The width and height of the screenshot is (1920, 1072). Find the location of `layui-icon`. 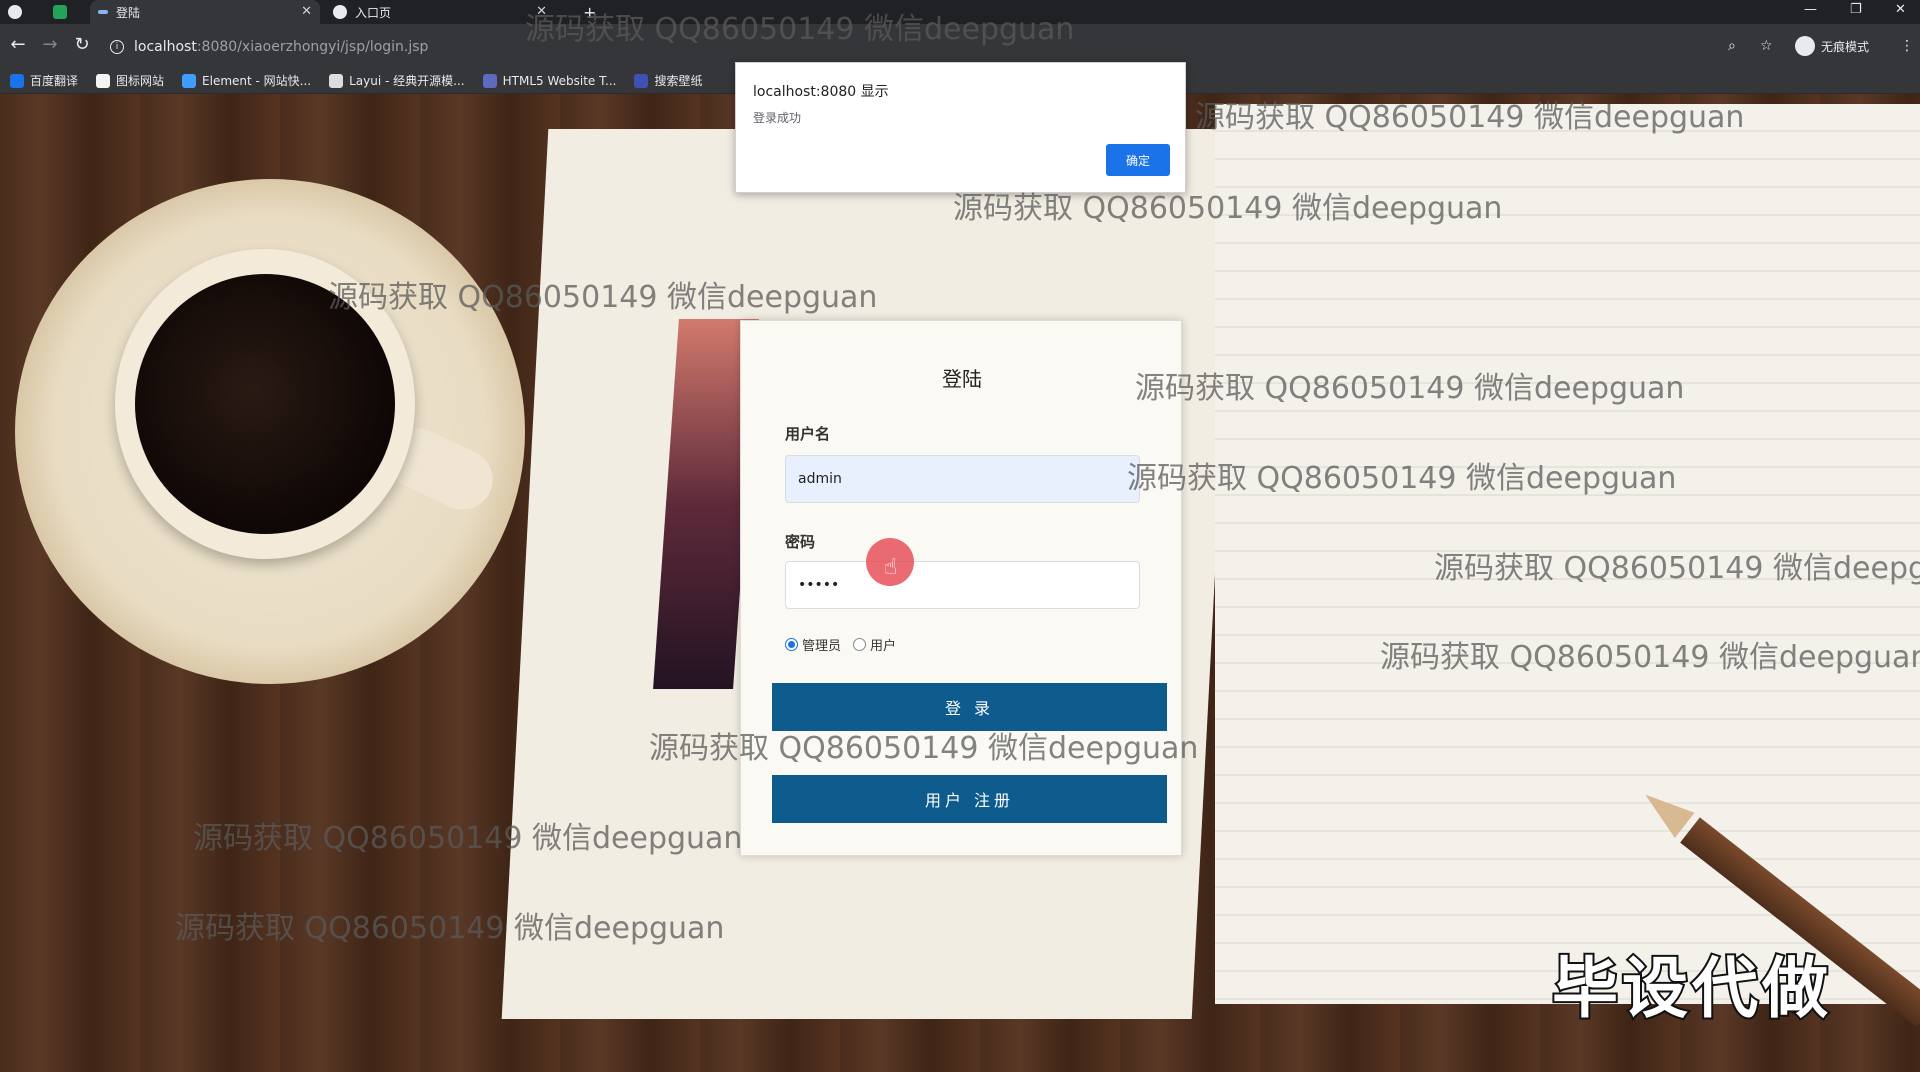

layui-icon is located at coordinates (336, 80).